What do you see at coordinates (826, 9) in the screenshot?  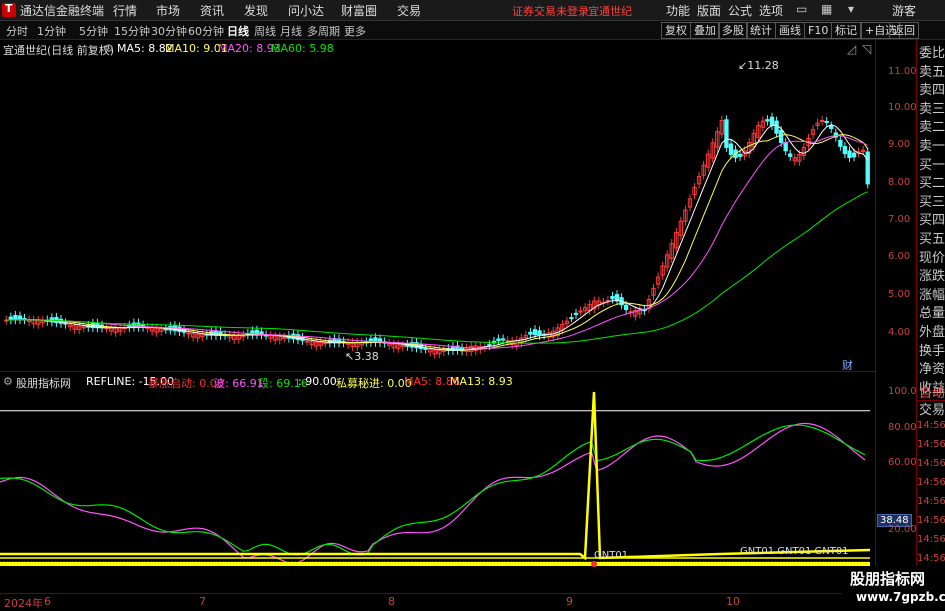 I see `grid-icon: ▦` at bounding box center [826, 9].